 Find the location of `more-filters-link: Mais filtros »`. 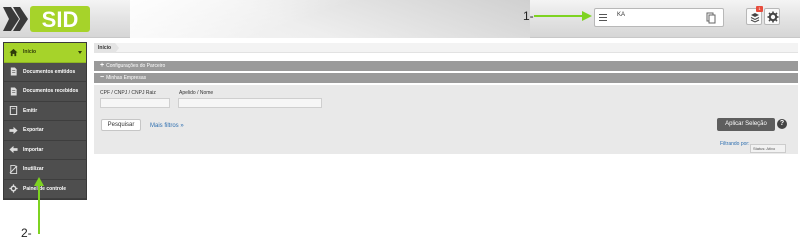

more-filters-link: Mais filtros » is located at coordinates (167, 126).